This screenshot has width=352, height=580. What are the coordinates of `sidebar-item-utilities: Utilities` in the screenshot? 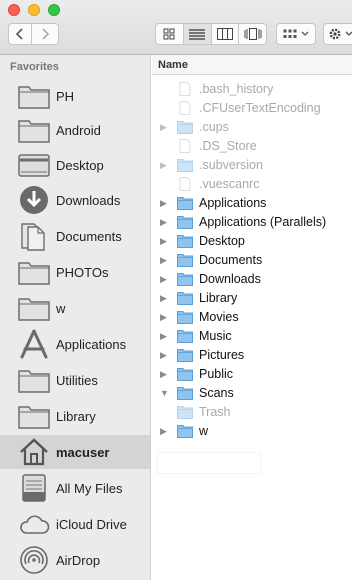 It's located at (75, 380).